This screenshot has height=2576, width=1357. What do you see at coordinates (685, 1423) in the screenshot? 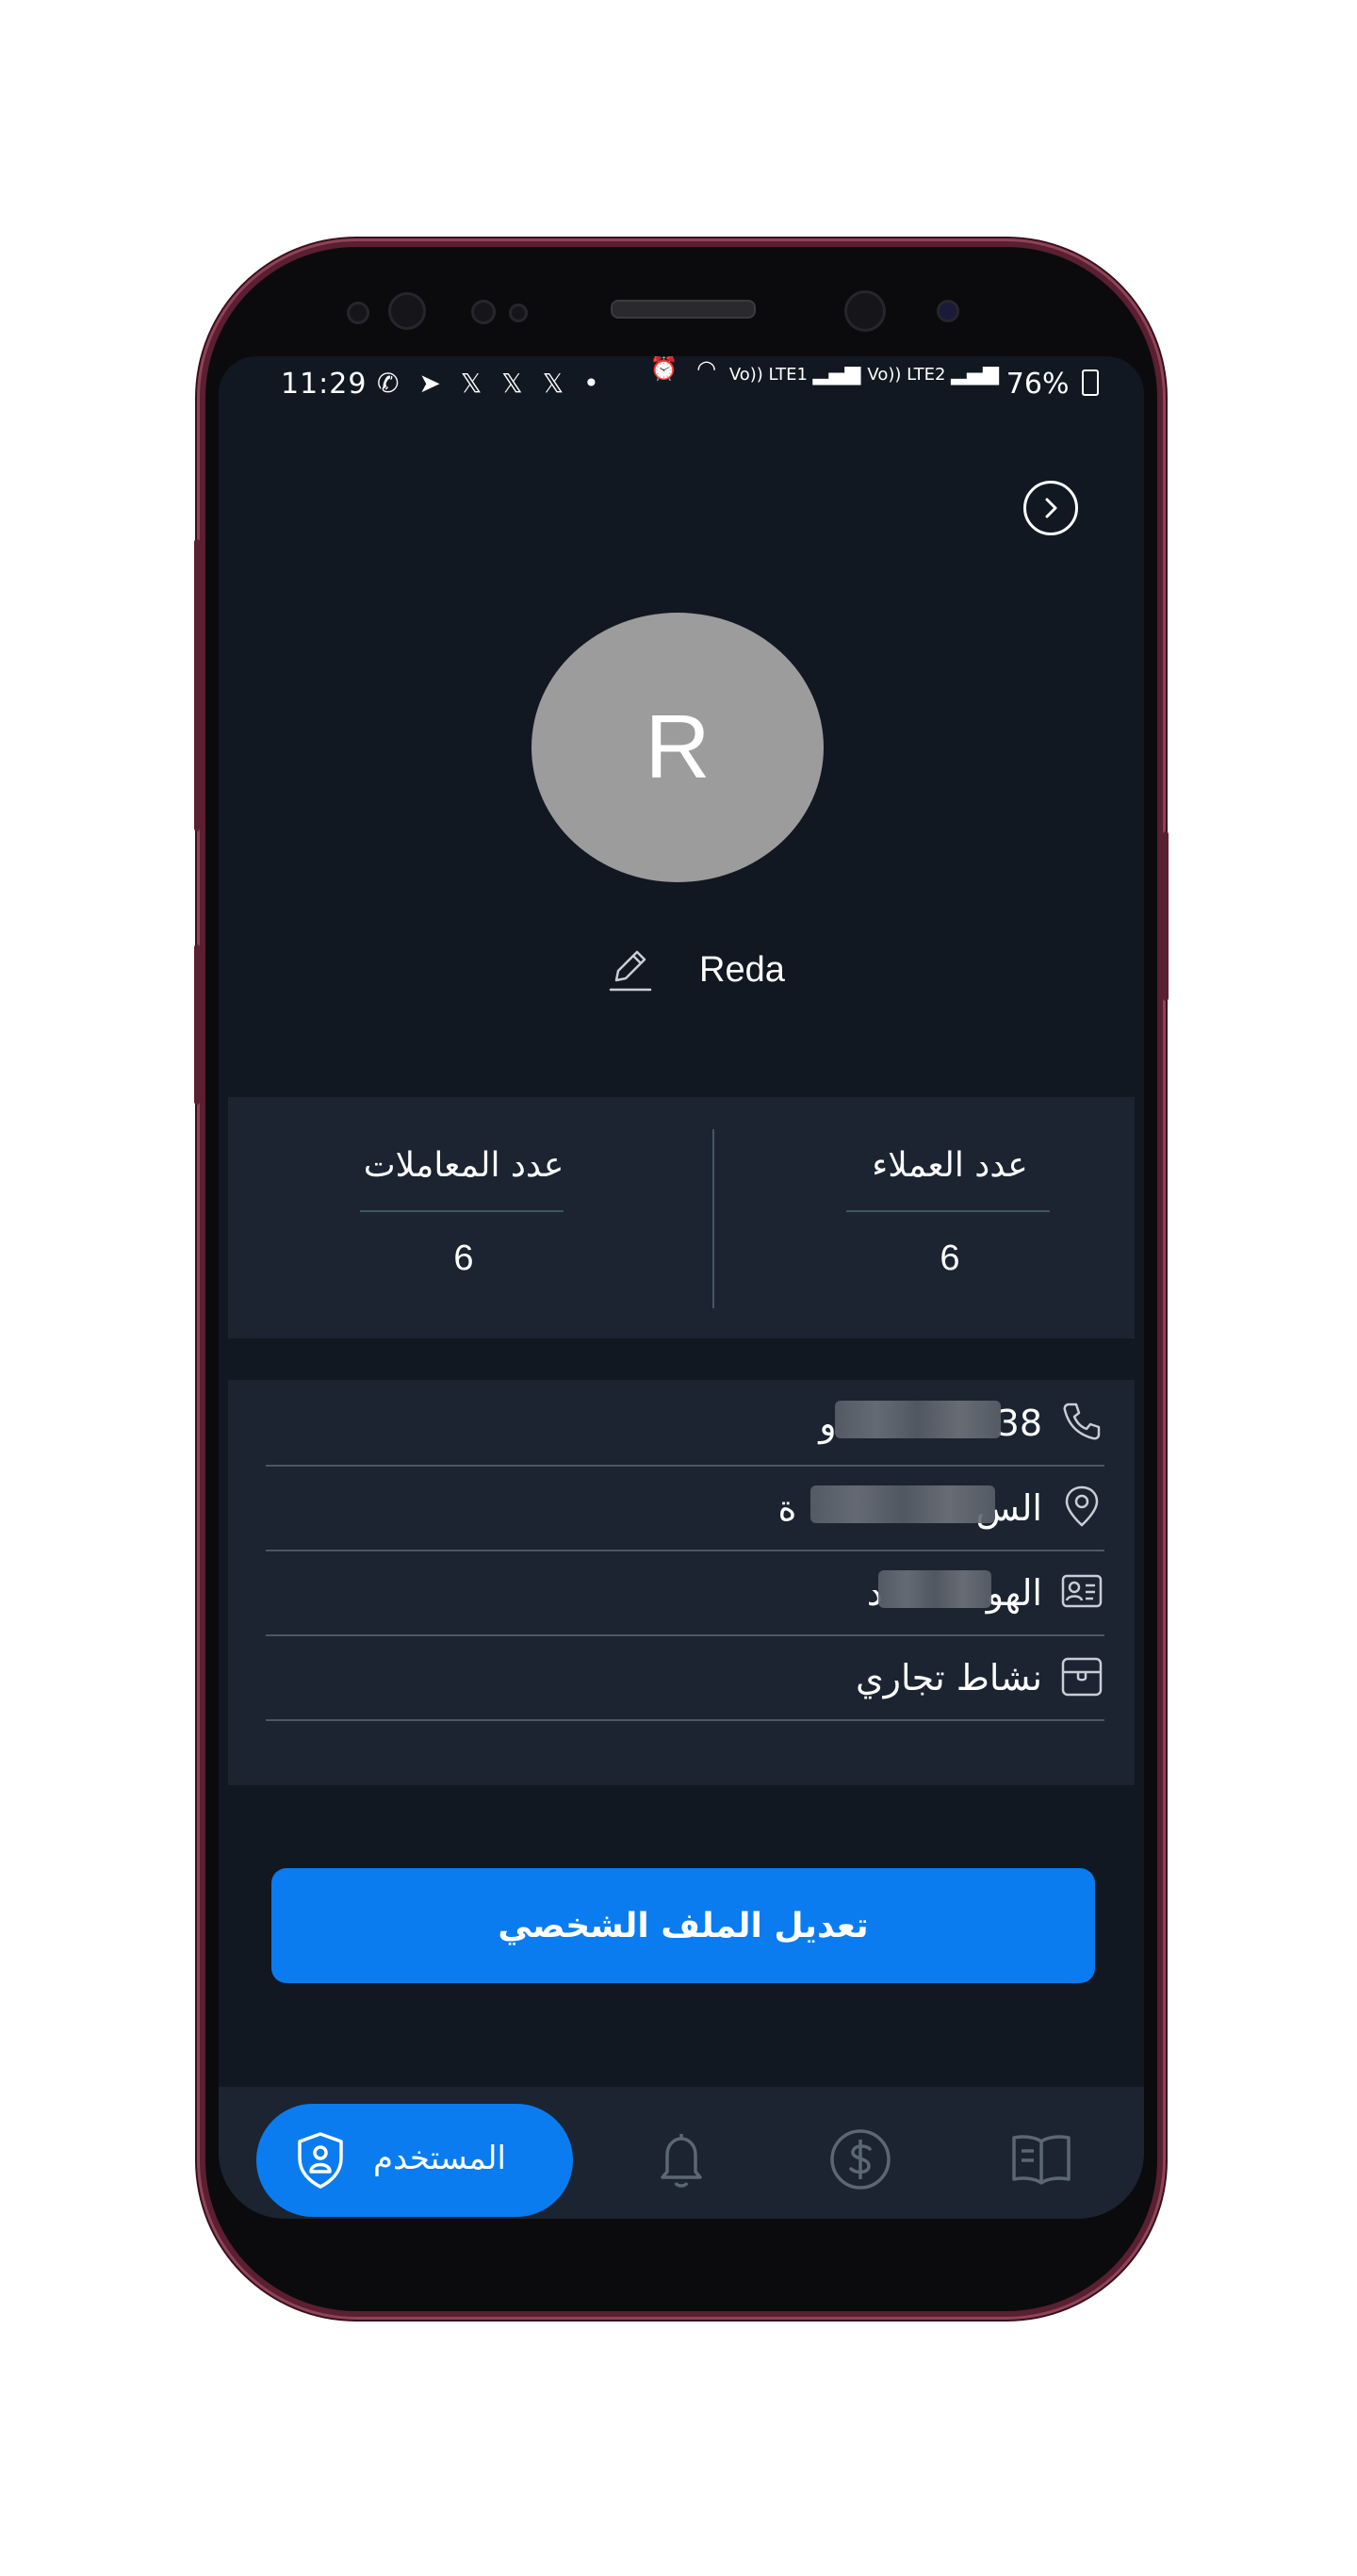
I see `info-row-phone: 38 و` at bounding box center [685, 1423].